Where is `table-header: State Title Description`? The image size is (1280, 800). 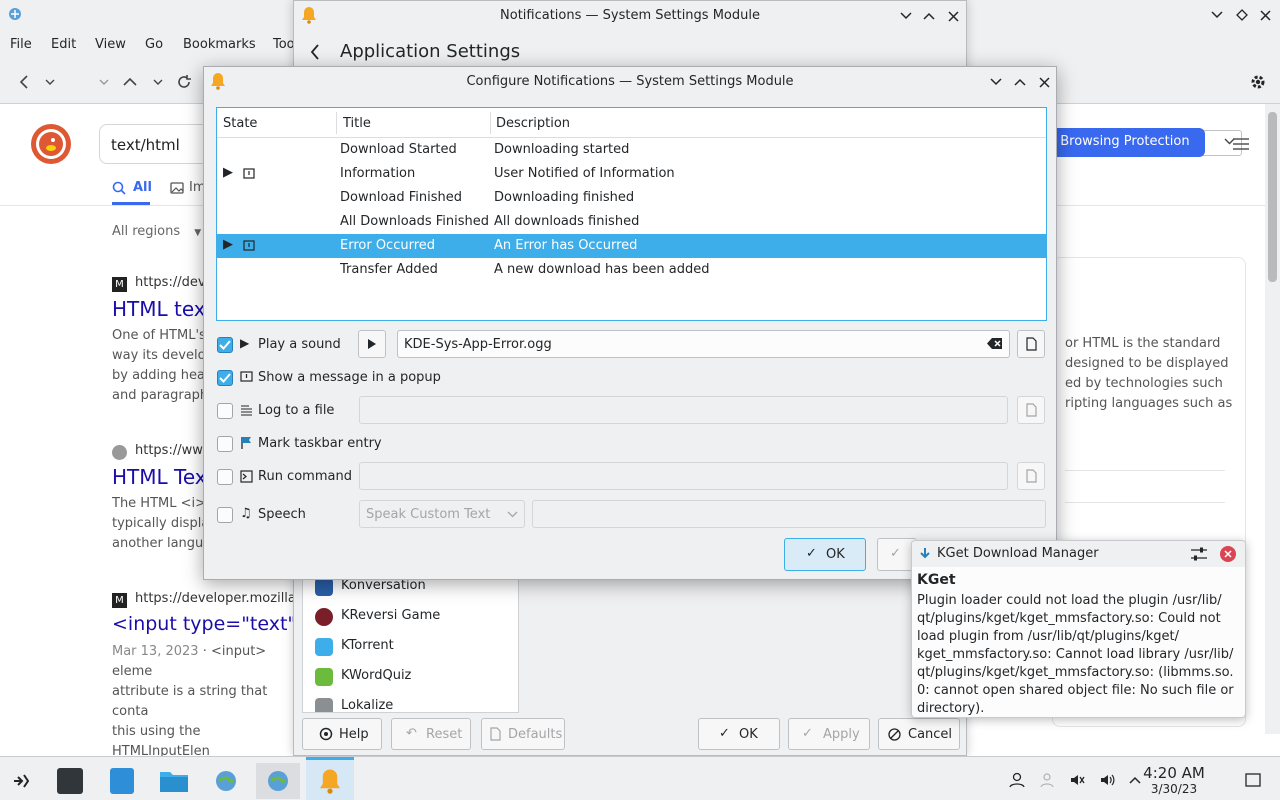
table-header: State Title Description is located at coordinates (631, 123).